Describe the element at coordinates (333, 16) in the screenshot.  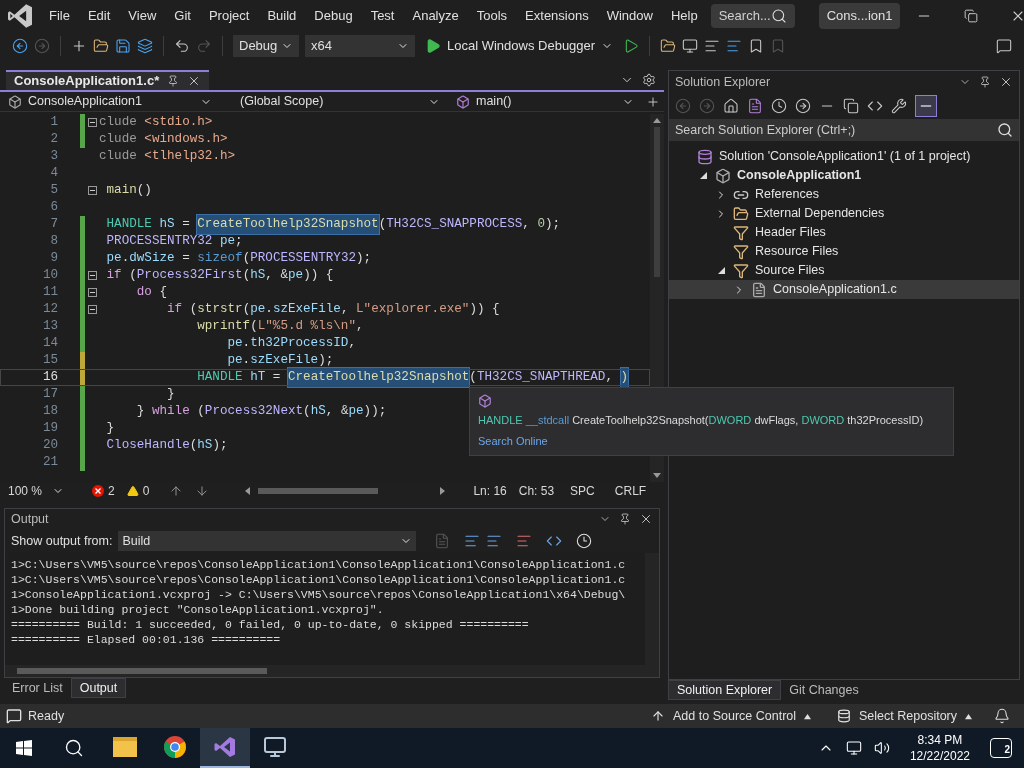
I see `menu-item: Debug` at that location.